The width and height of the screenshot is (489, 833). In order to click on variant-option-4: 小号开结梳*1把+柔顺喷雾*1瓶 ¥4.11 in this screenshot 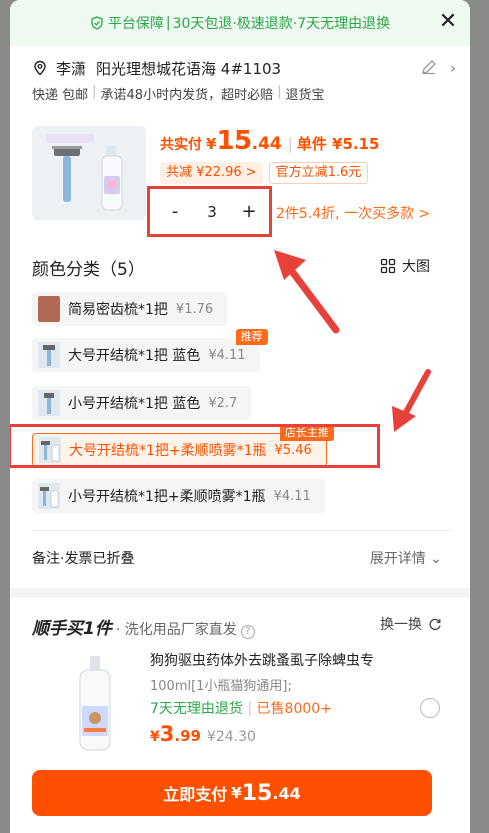, I will do `click(178, 496)`.